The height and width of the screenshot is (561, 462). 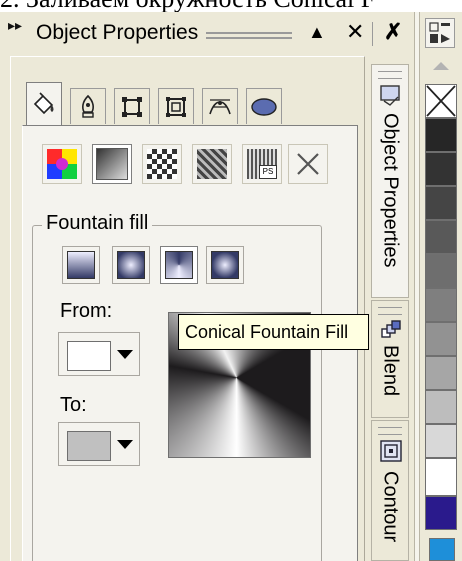 I want to click on gradient-square-icon, so click(x=112, y=164).